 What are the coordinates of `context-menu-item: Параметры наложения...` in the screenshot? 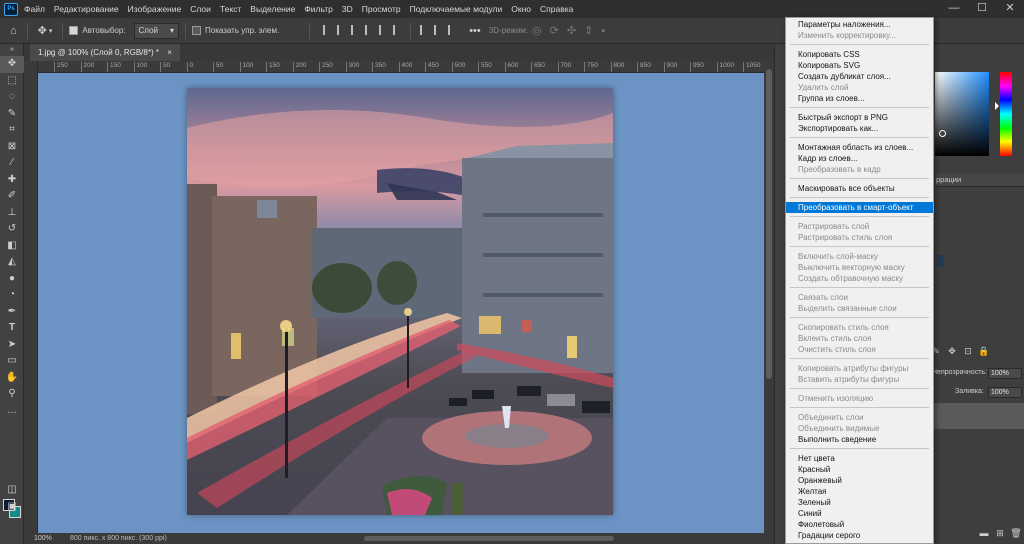 It's located at (859, 24).